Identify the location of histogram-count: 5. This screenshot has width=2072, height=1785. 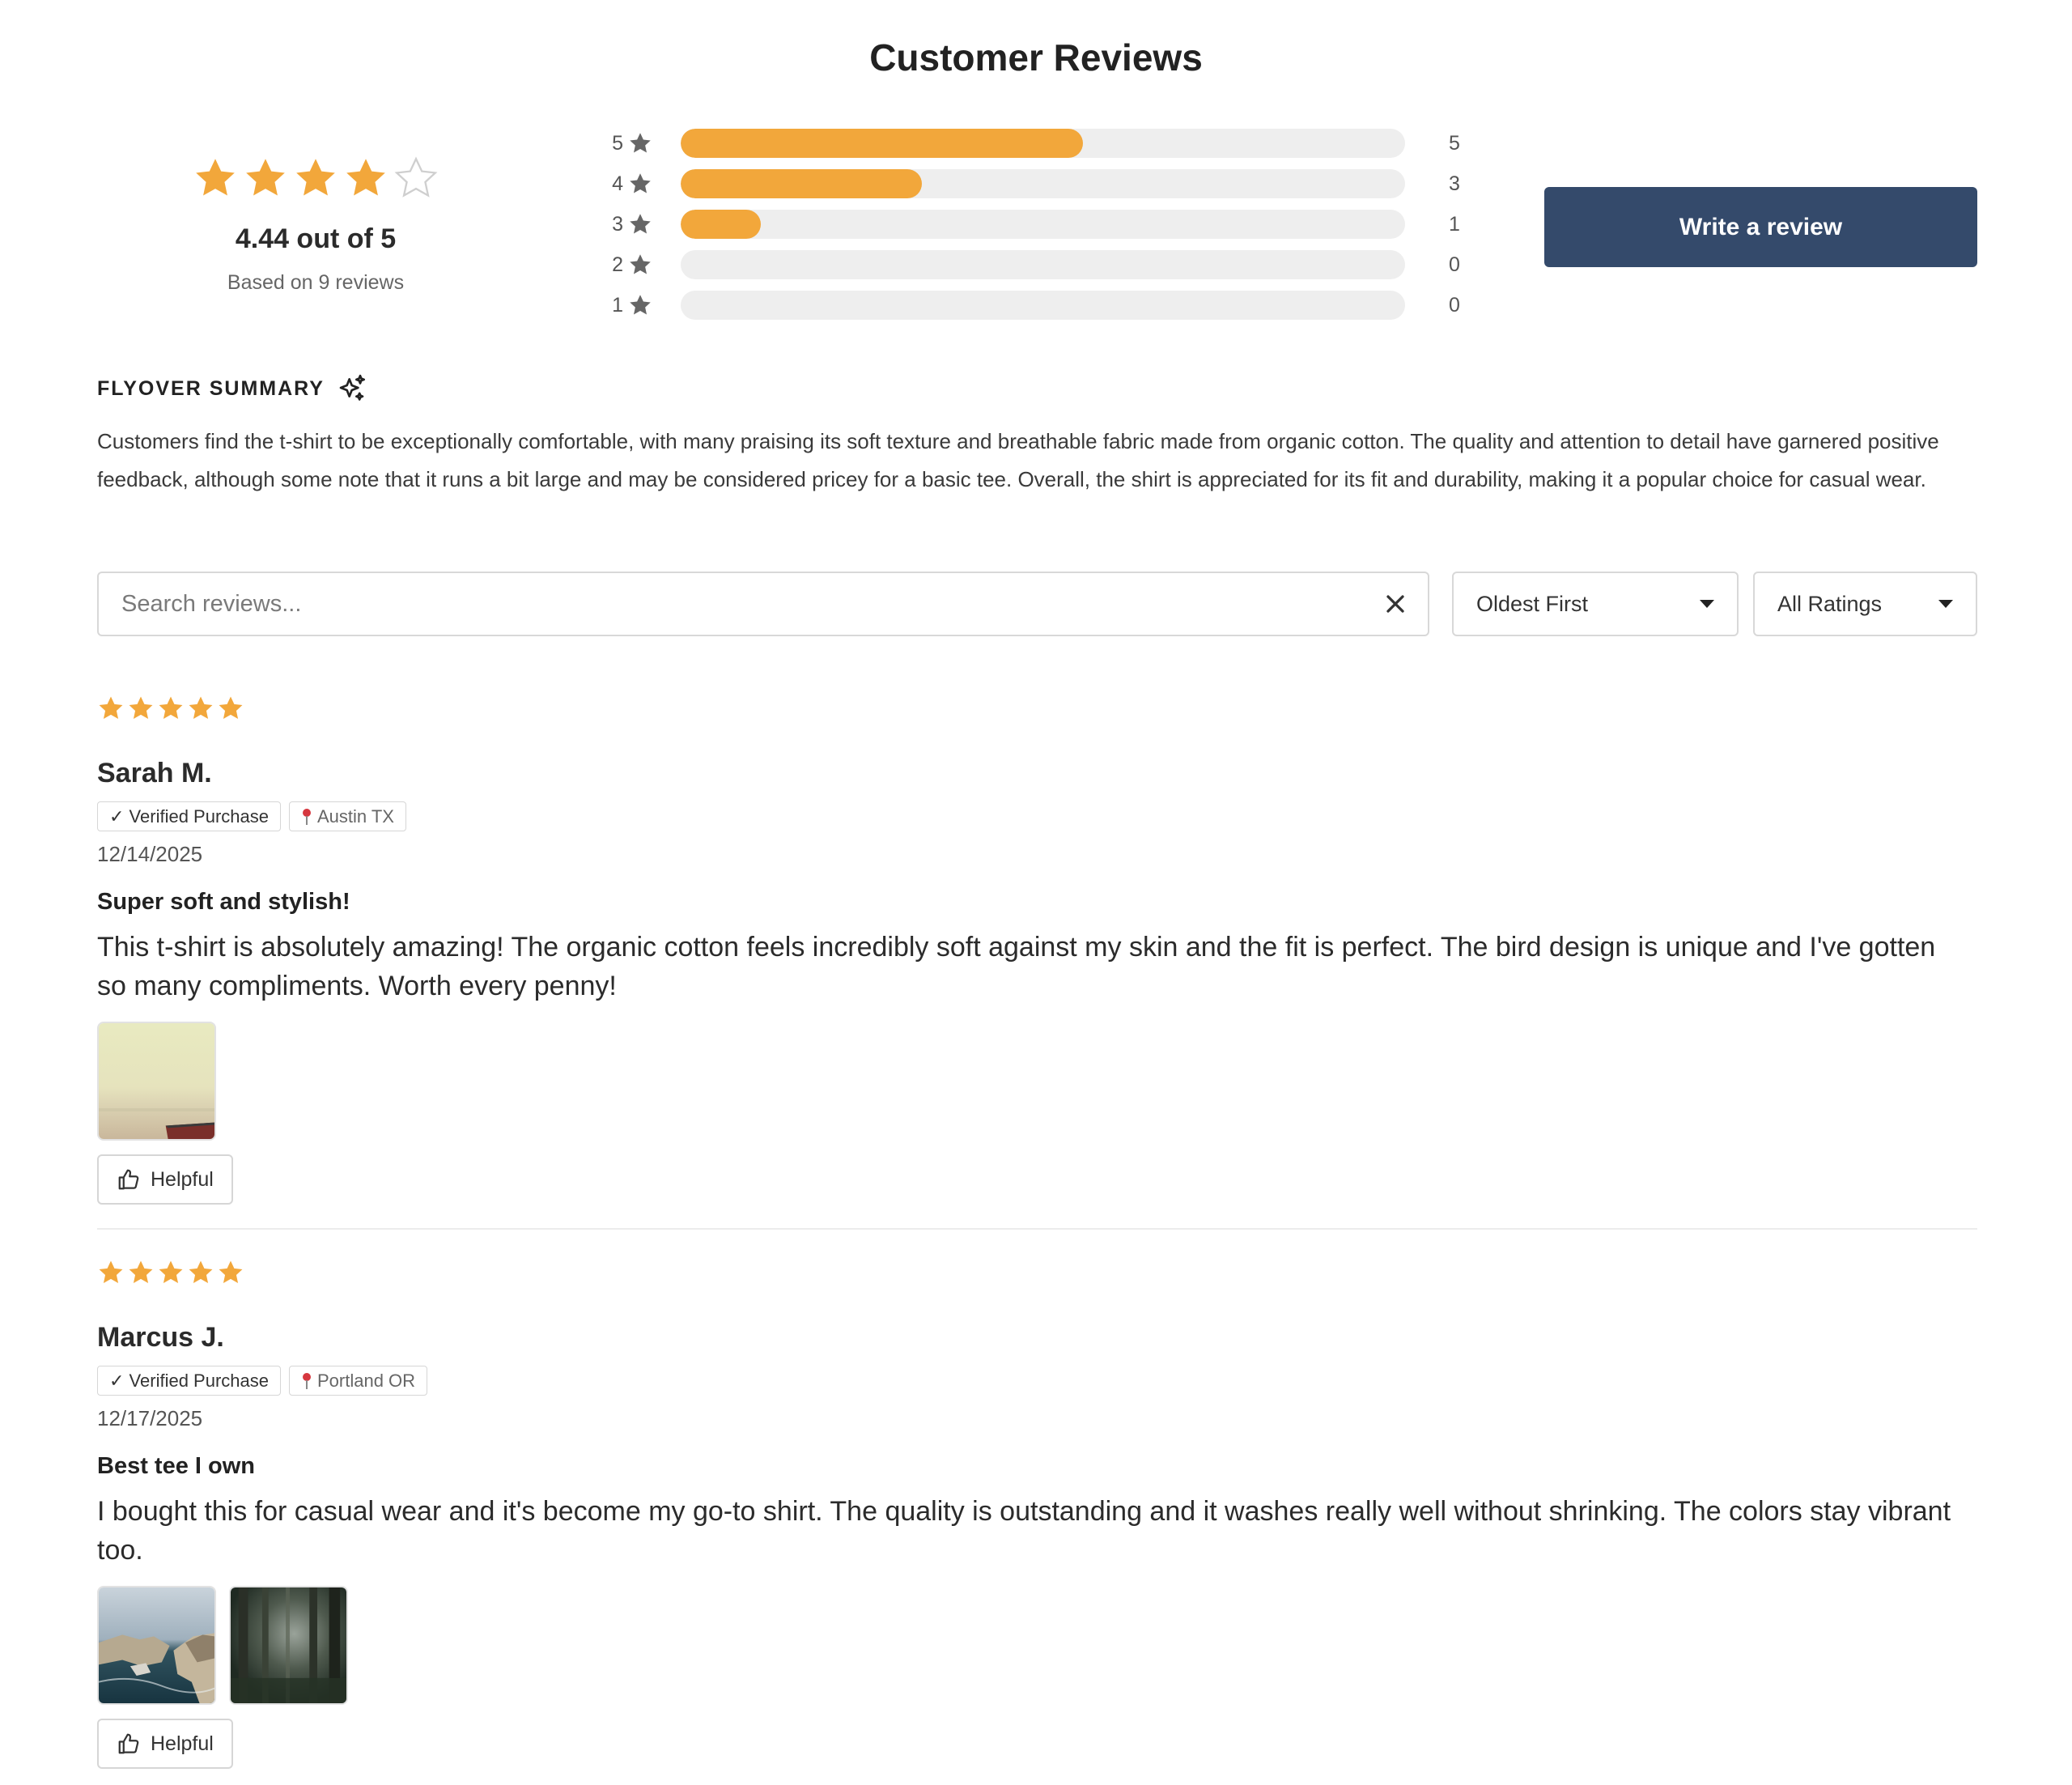
(1454, 143).